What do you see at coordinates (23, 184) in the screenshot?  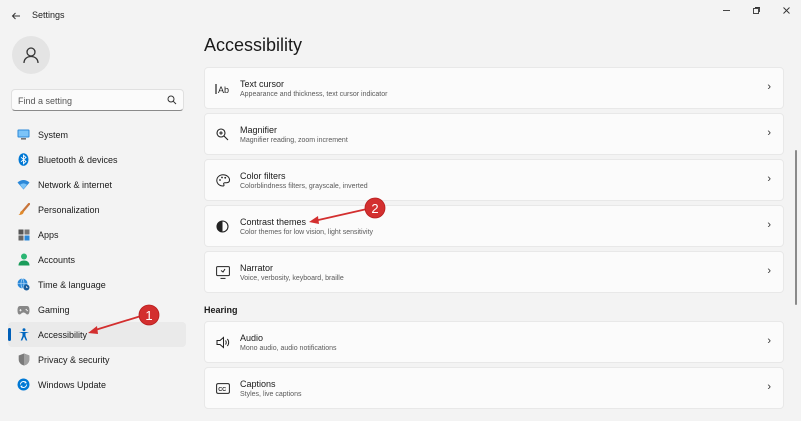 I see `wifi-icon` at bounding box center [23, 184].